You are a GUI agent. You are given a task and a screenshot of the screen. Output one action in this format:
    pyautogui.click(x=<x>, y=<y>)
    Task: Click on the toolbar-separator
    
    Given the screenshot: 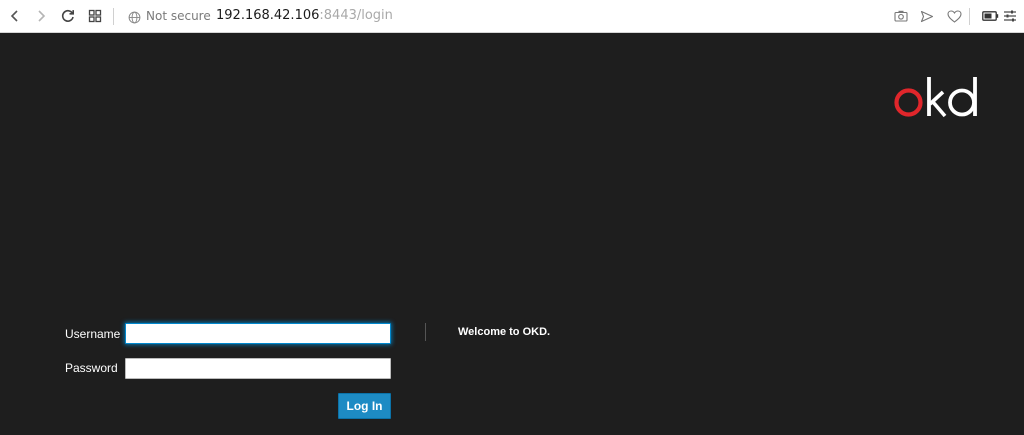 What is the action you would take?
    pyautogui.click(x=969, y=16)
    